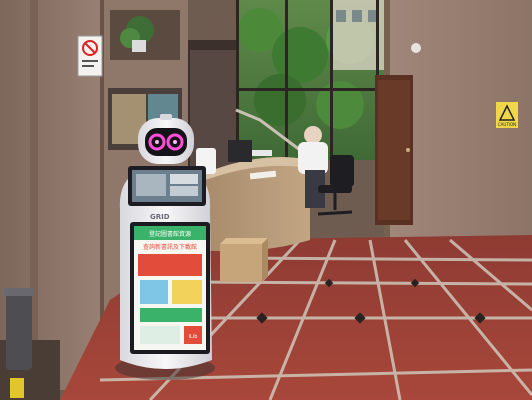  I want to click on caution-sign-icon: CAUTION, so click(507, 115).